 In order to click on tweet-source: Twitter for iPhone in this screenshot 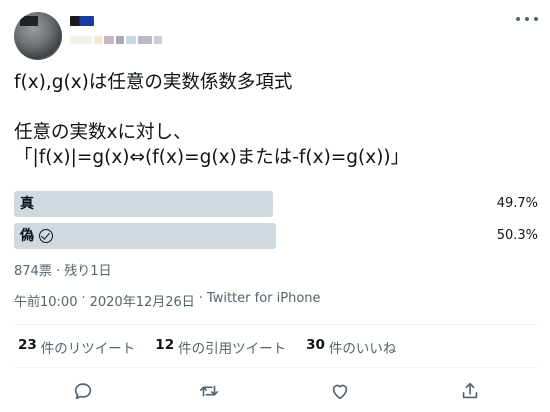, I will do `click(264, 300)`.